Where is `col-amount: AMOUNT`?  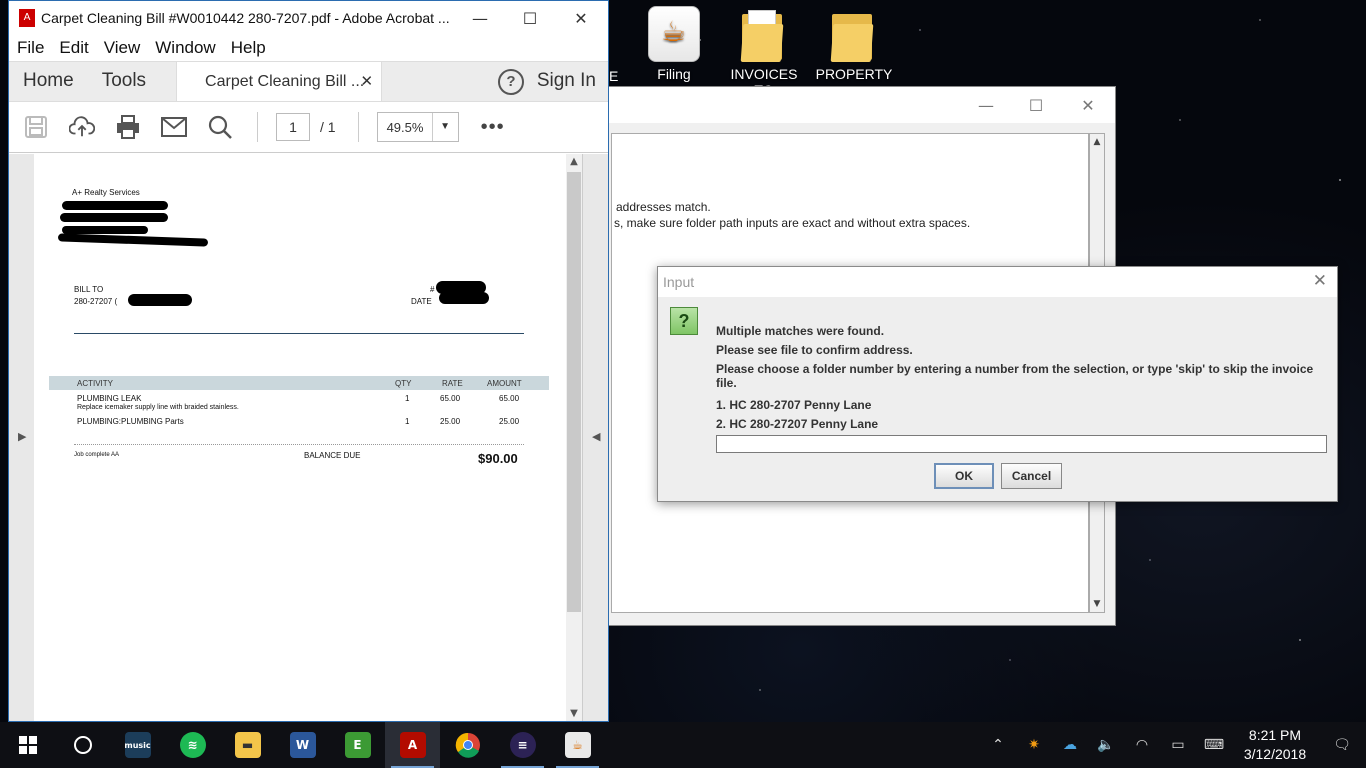 col-amount: AMOUNT is located at coordinates (504, 383).